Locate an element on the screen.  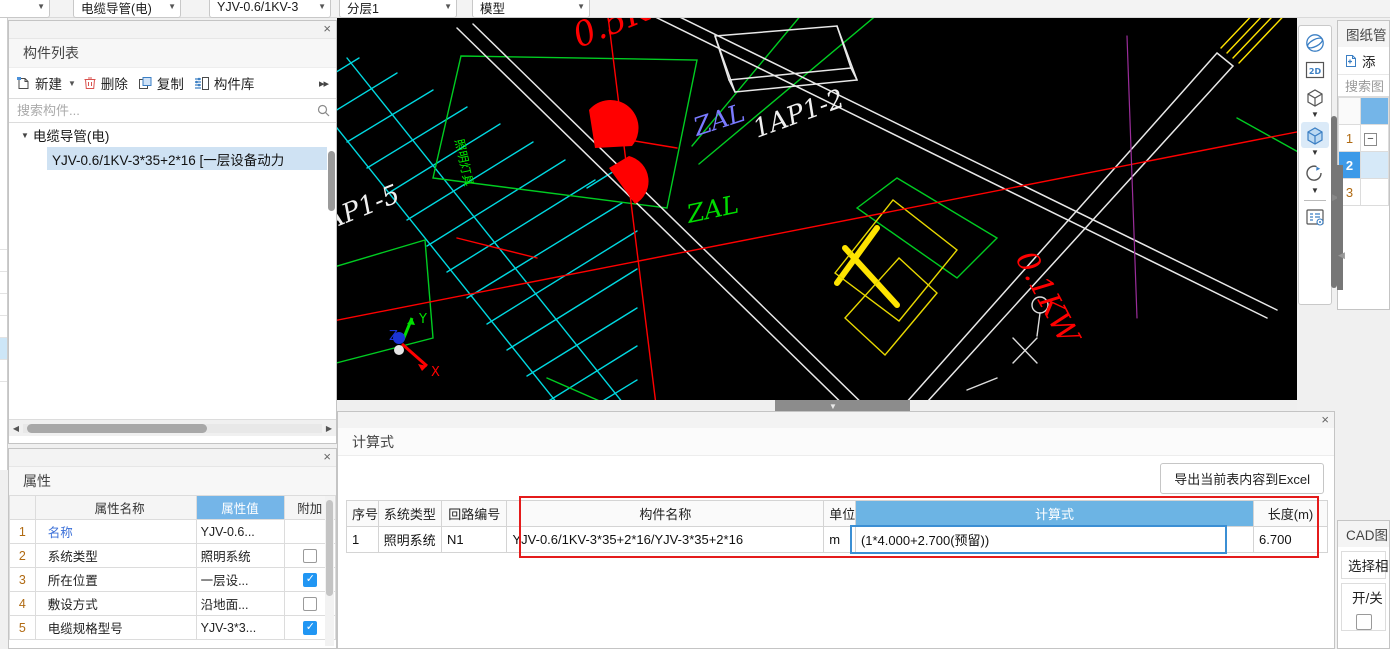
col-name: 构件名称 is located at coordinates (665, 513).